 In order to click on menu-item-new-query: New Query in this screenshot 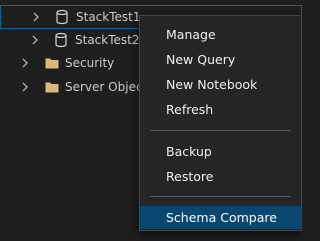, I will do `click(220, 59)`.